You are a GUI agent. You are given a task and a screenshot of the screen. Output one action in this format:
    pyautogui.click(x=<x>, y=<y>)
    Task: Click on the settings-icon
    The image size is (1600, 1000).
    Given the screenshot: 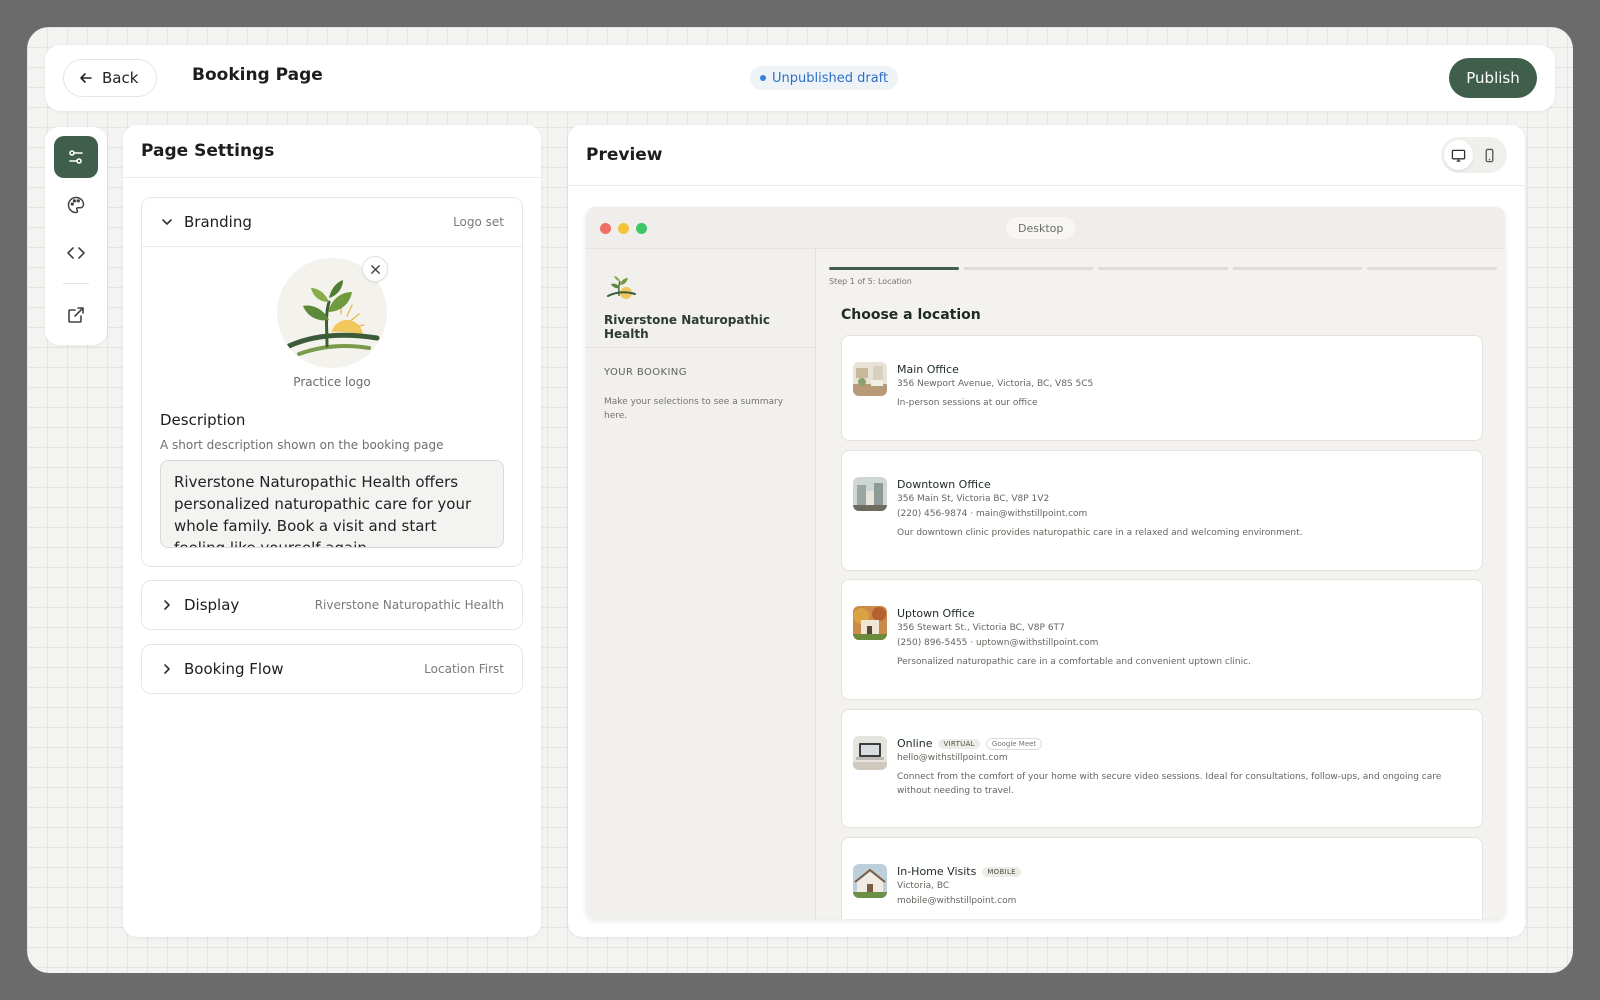 What is the action you would take?
    pyautogui.click(x=76, y=157)
    